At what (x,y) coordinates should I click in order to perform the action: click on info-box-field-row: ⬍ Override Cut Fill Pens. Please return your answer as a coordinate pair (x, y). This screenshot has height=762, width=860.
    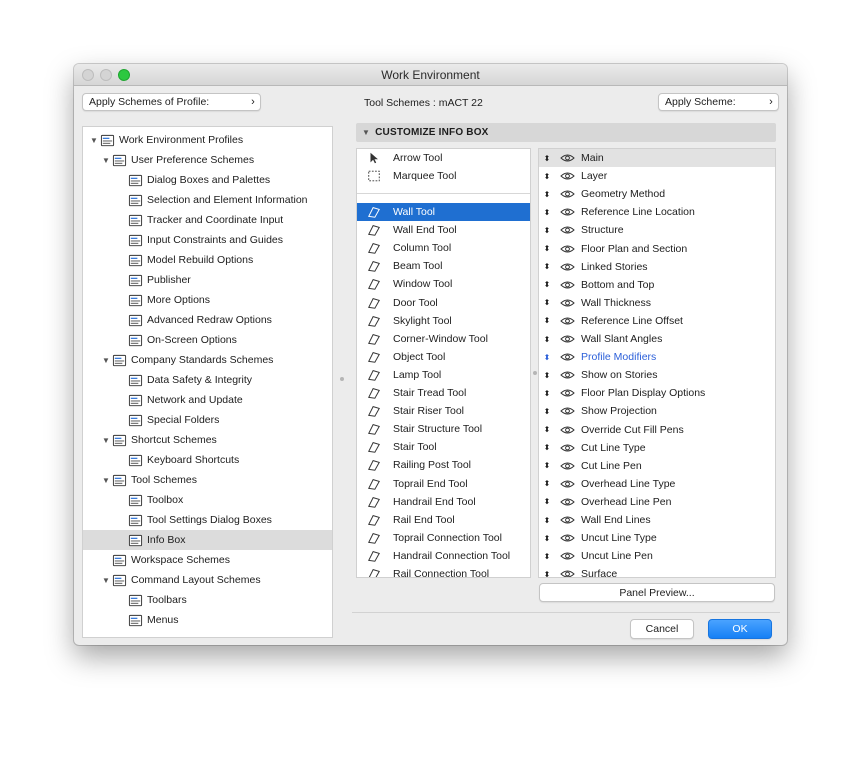
    Looking at the image, I should click on (657, 430).